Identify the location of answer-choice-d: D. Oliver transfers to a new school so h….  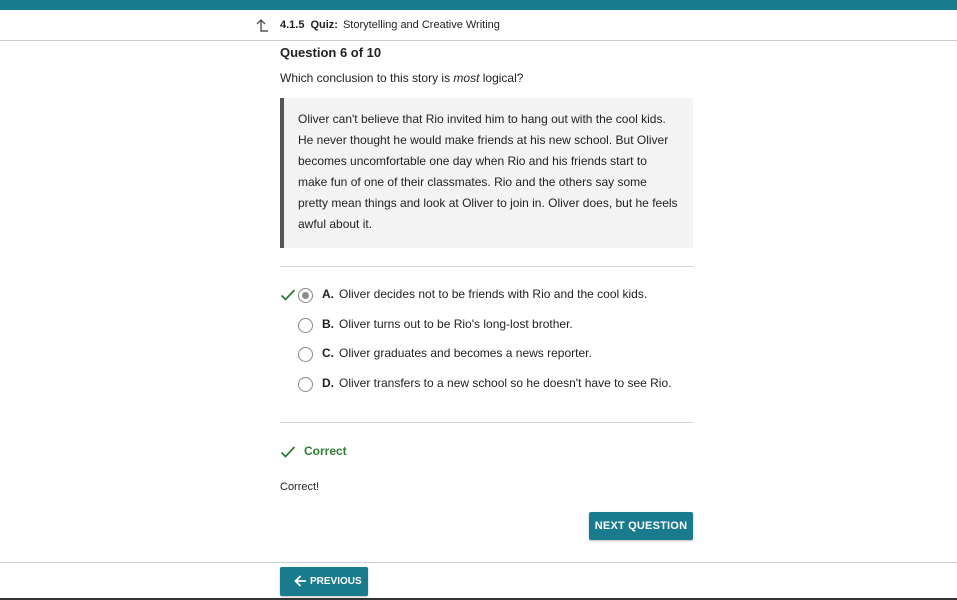
(486, 385).